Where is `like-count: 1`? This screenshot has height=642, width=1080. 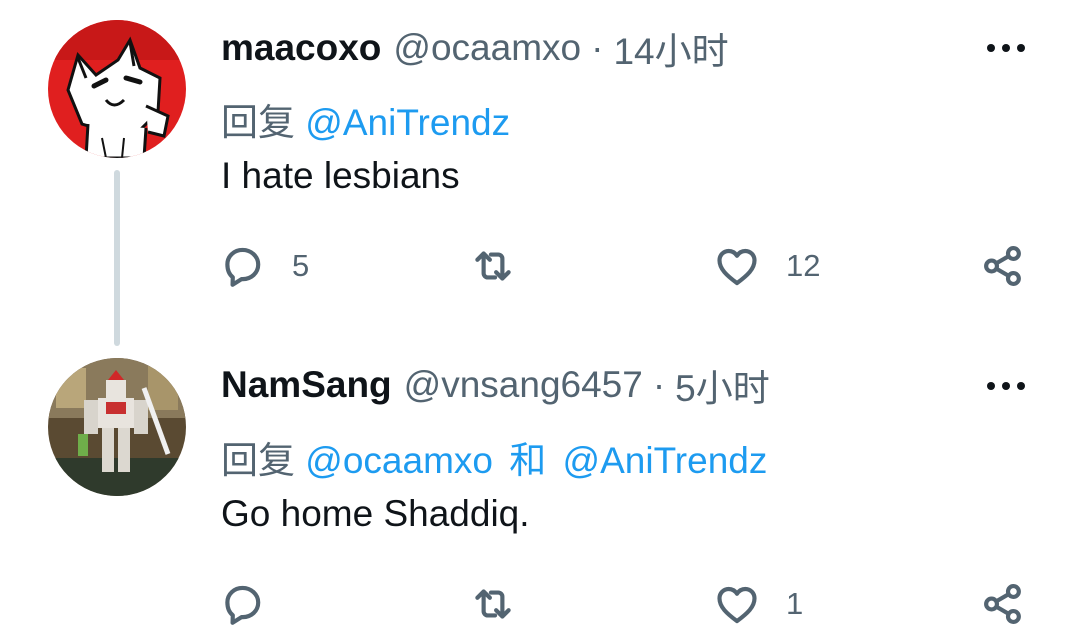 like-count: 1 is located at coordinates (795, 603).